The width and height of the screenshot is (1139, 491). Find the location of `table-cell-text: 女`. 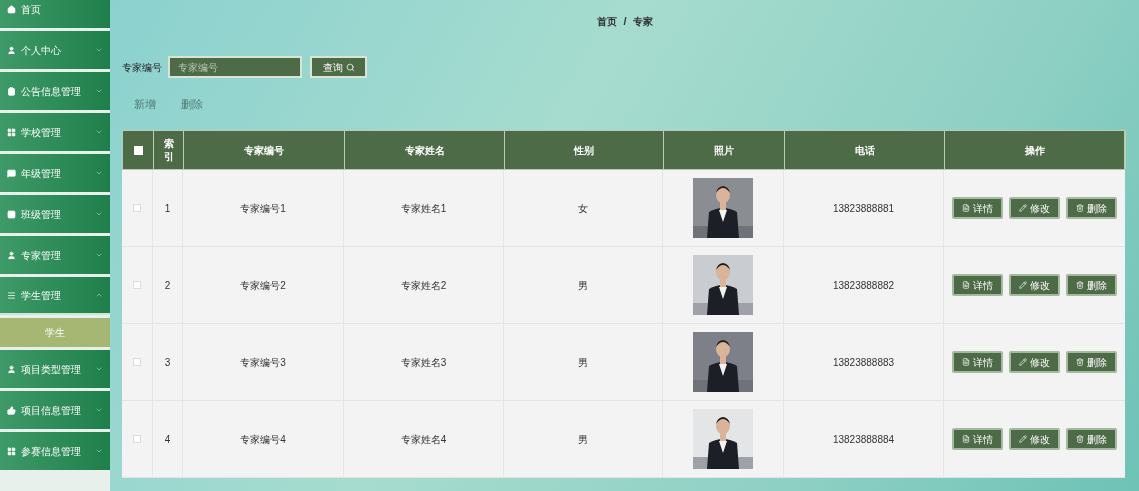

table-cell-text: 女 is located at coordinates (583, 208).